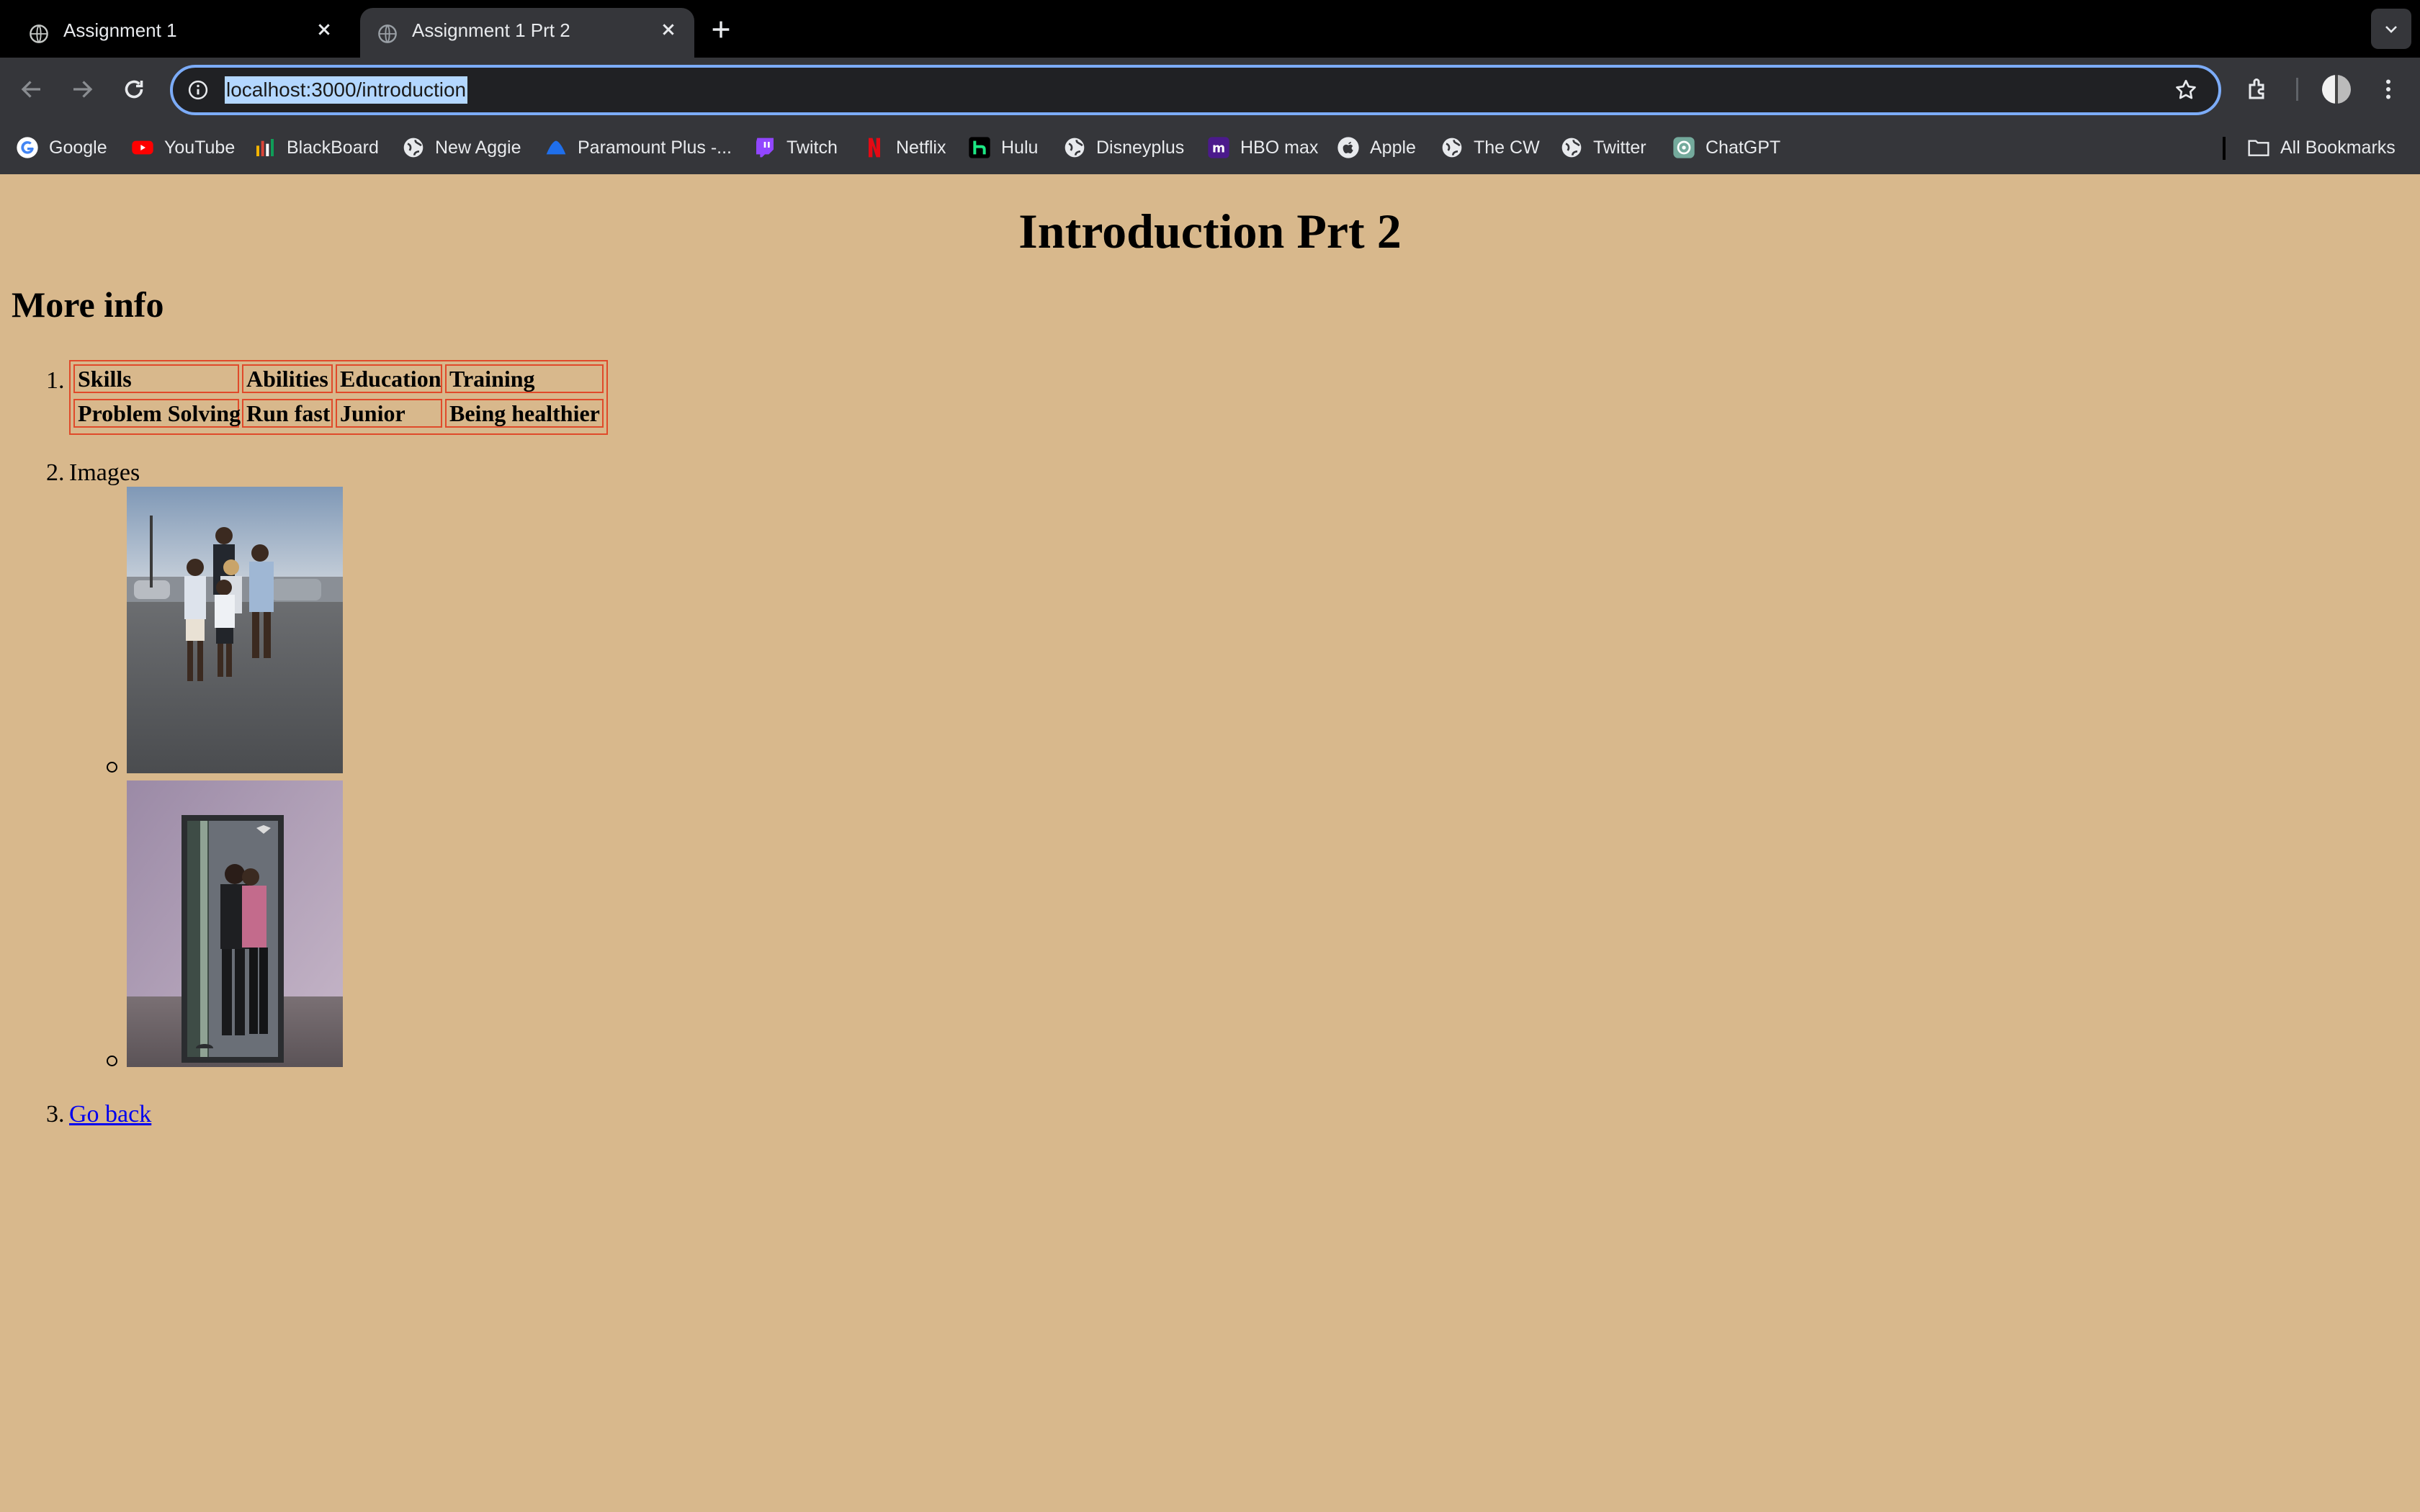  What do you see at coordinates (1507, 147) in the screenshot?
I see `bookmark-label: The CW` at bounding box center [1507, 147].